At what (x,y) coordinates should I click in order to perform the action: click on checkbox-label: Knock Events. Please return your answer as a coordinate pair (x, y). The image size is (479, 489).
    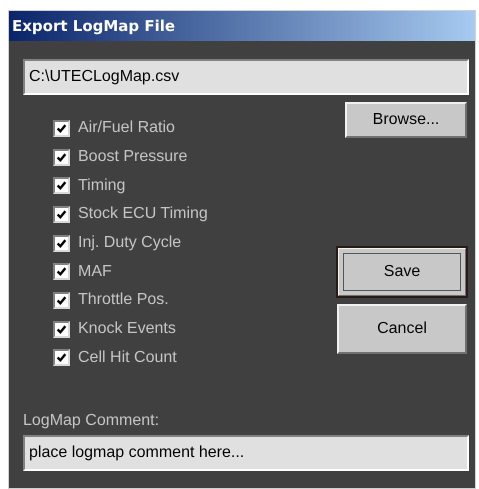
    Looking at the image, I should click on (127, 329).